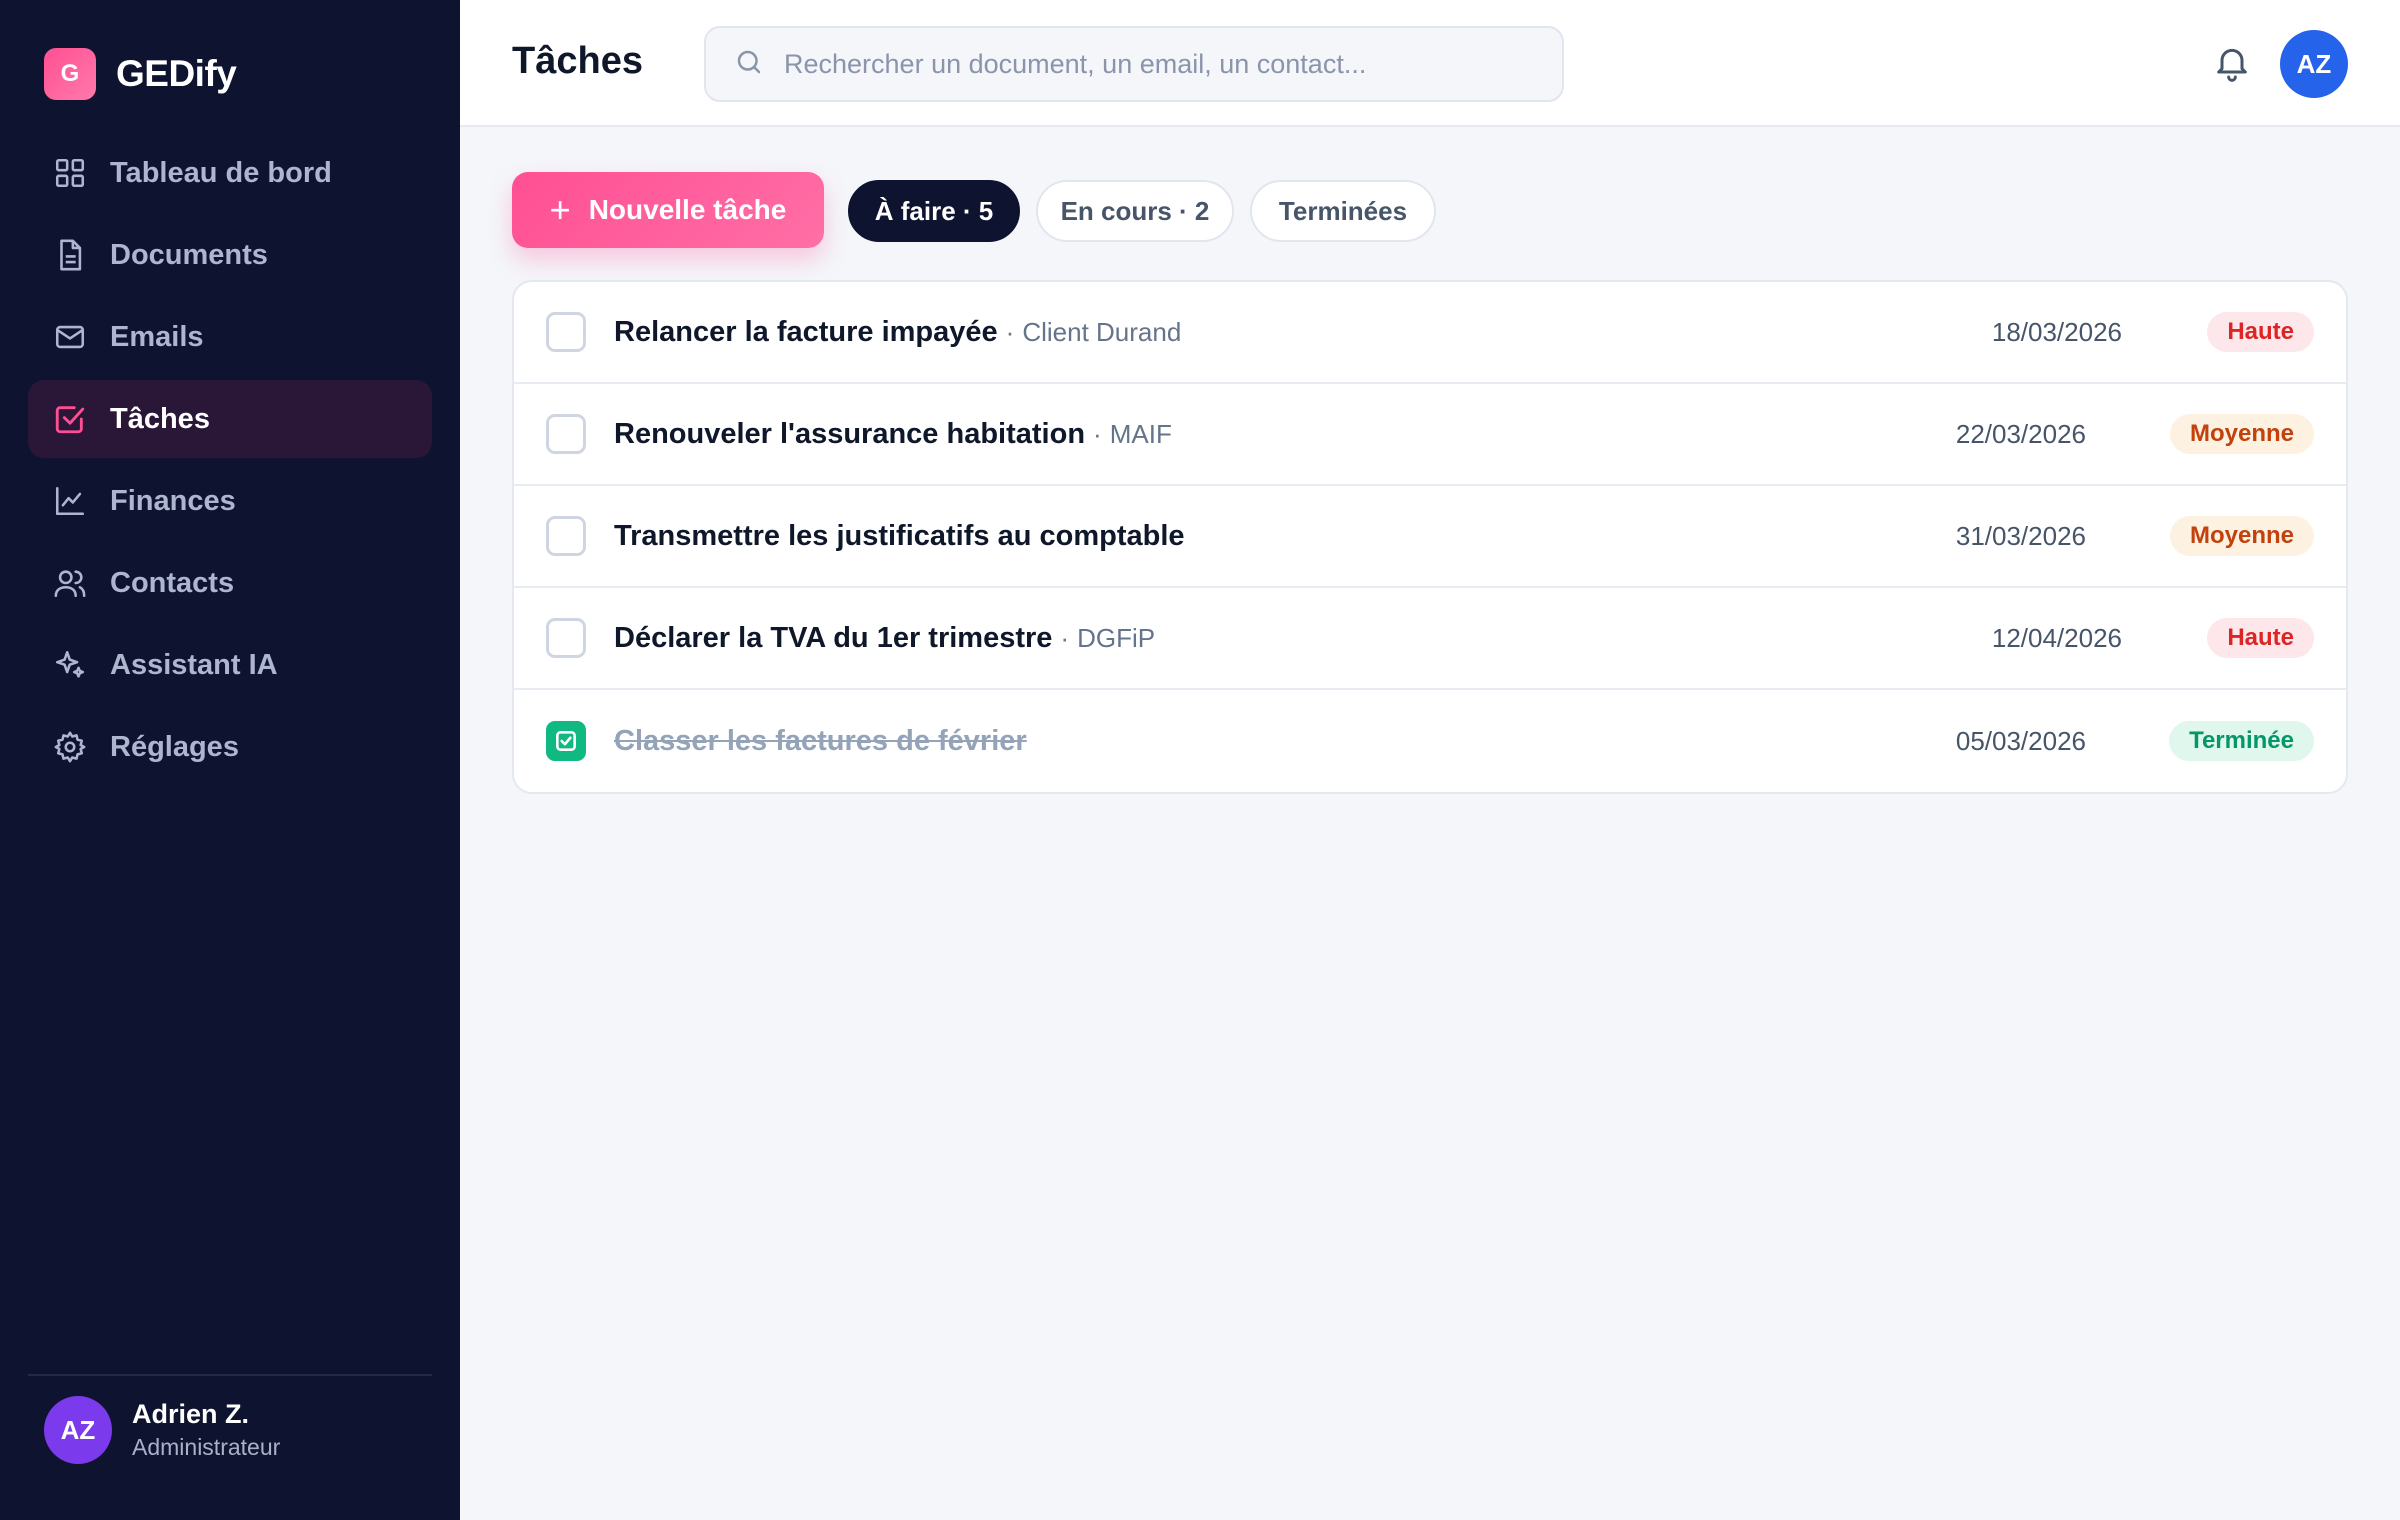 The width and height of the screenshot is (2400, 1520). What do you see at coordinates (70, 173) in the screenshot?
I see `dashboard-grid-icon` at bounding box center [70, 173].